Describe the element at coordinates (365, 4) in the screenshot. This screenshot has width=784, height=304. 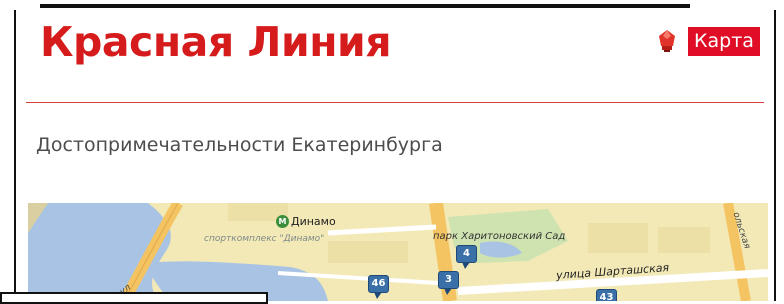
I see `top-edge-bar` at that location.